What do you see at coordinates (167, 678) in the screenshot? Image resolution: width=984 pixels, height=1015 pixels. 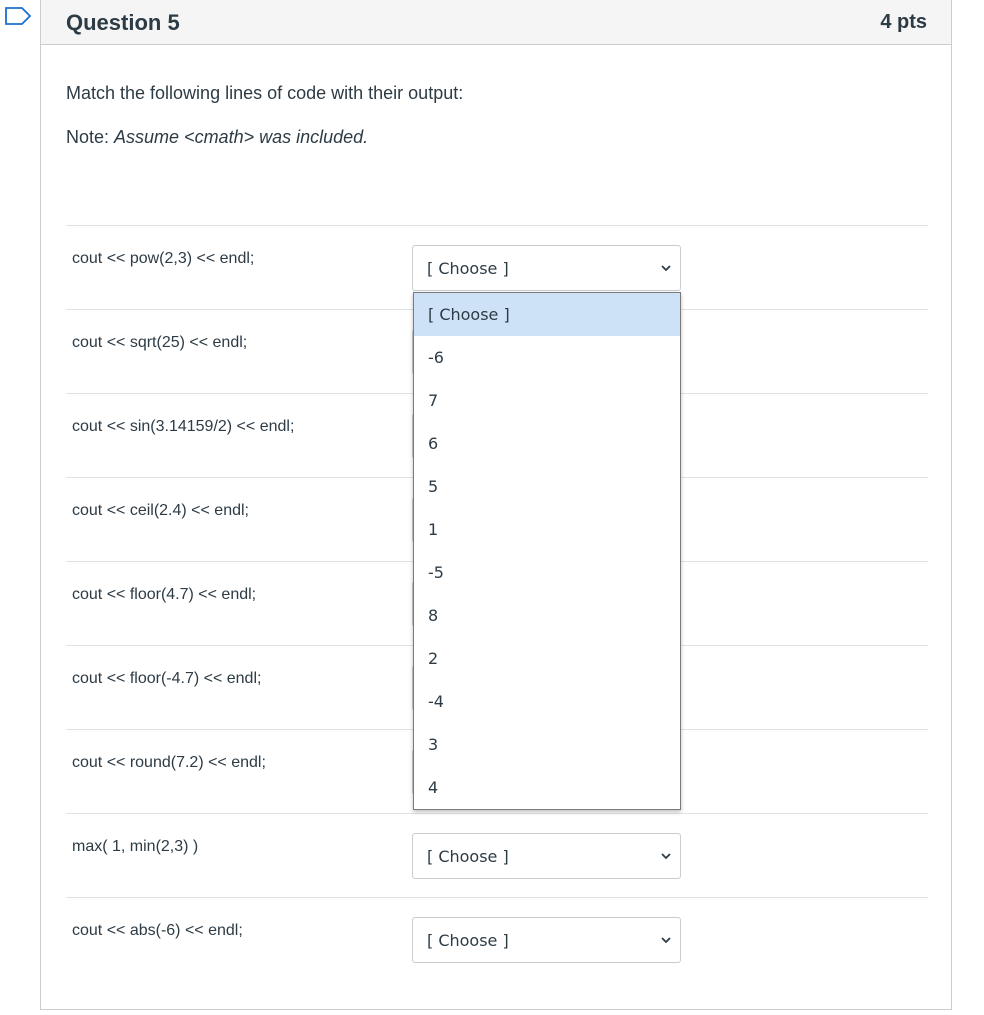 I see `code-line-label: cout << floor(-4.7) << endl;` at bounding box center [167, 678].